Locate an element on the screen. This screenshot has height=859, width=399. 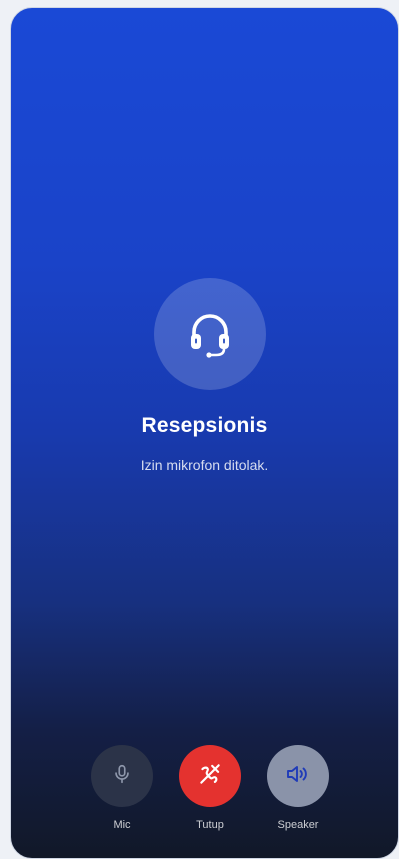
hangup-button is located at coordinates (210, 776).